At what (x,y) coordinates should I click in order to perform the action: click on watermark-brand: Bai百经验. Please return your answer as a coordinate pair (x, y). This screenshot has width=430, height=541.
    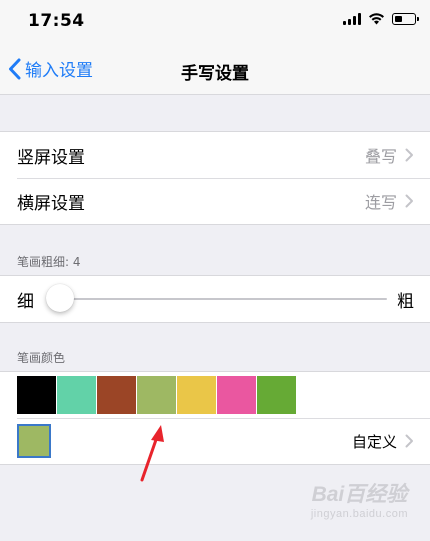
    Looking at the image, I should click on (359, 494).